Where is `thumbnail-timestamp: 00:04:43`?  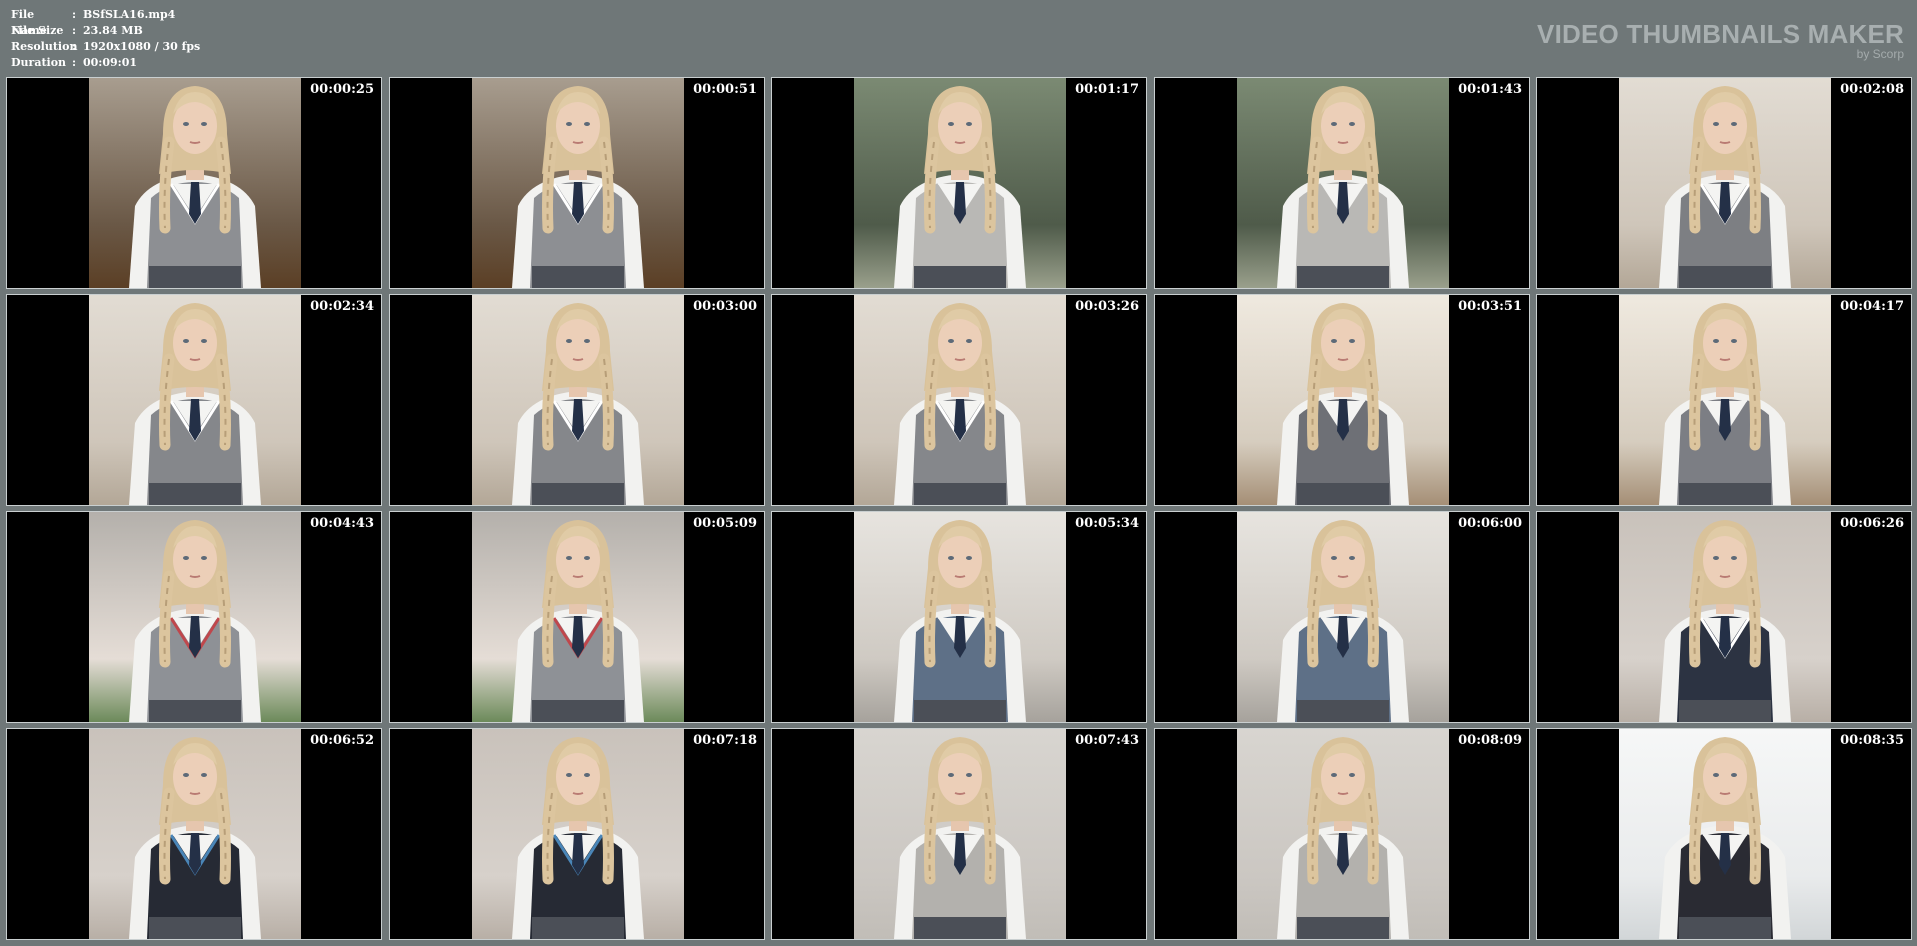
thumbnail-timestamp: 00:04:43 is located at coordinates (342, 523).